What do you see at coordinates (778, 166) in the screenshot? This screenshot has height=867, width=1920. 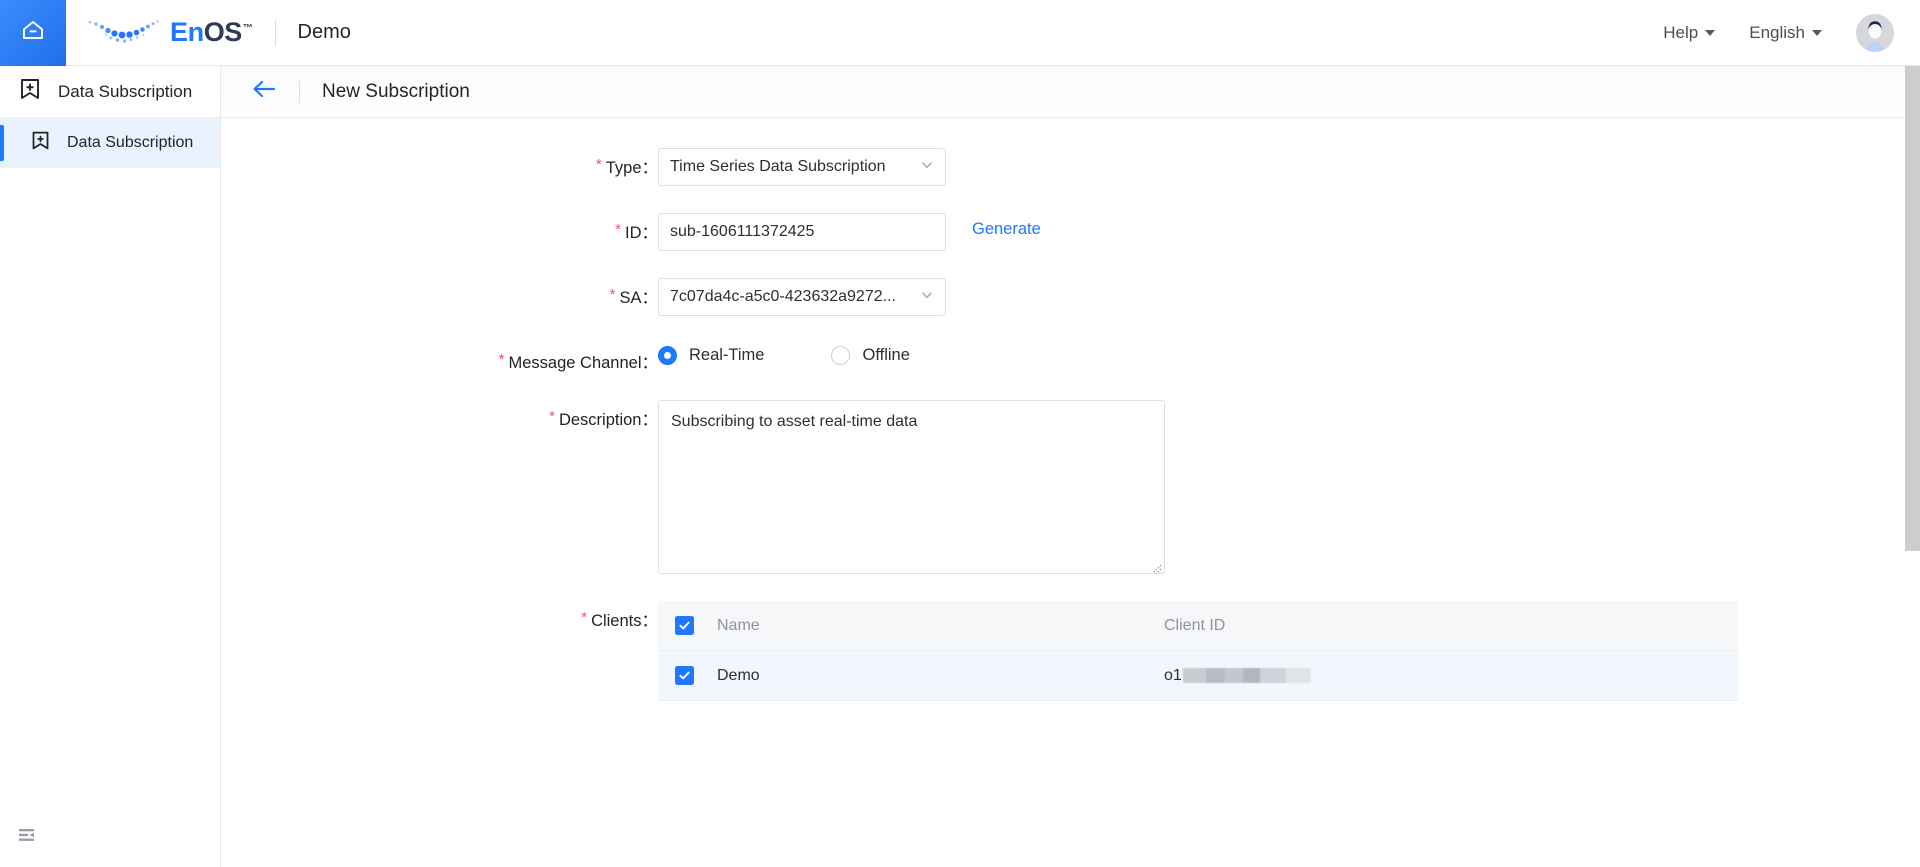 I see `type-value: Time Series Data Subscription` at bounding box center [778, 166].